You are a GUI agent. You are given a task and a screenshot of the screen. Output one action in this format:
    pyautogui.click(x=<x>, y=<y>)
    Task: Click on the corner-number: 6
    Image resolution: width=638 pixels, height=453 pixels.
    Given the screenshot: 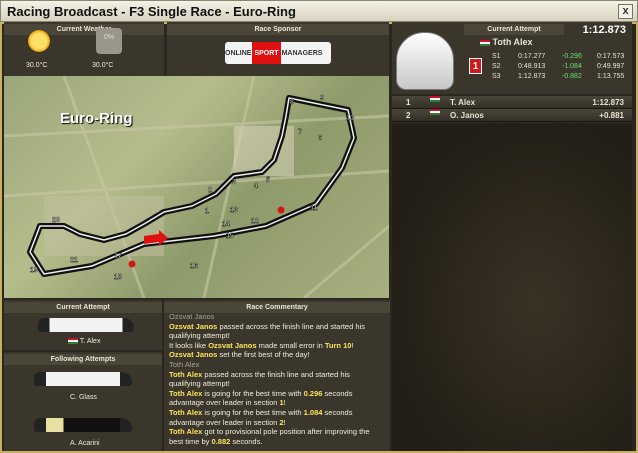 What is the action you would take?
    pyautogui.click(x=320, y=138)
    